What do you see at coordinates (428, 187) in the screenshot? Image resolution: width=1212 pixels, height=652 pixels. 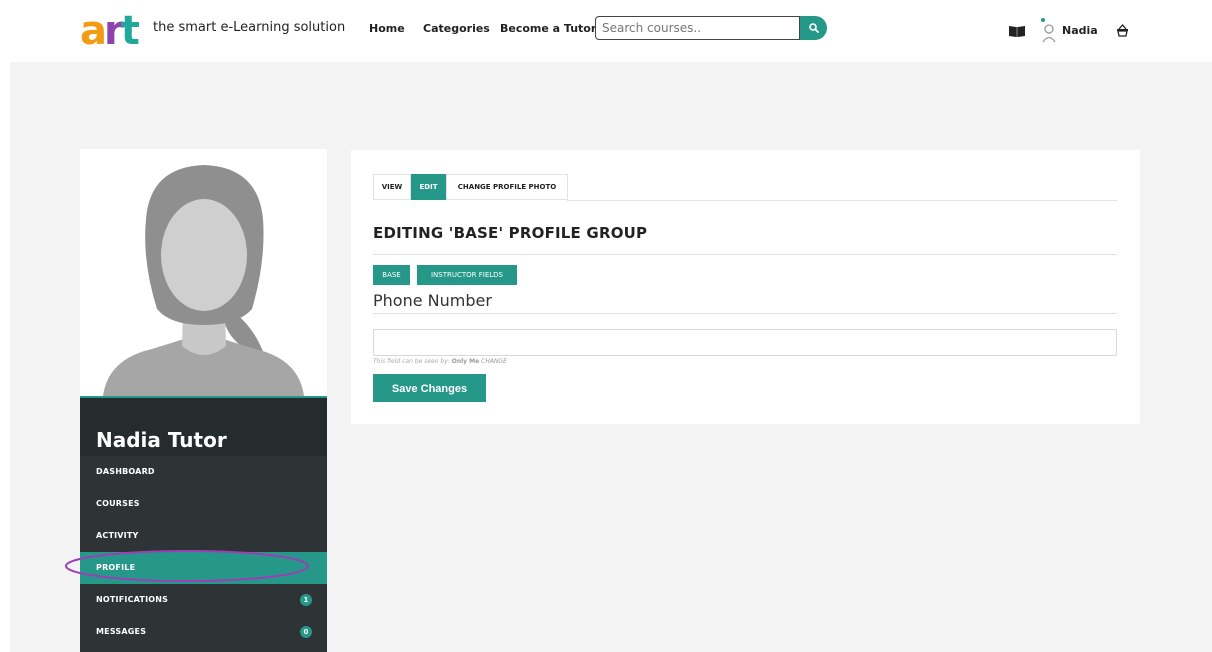 I see `tab-edit: EDIT` at bounding box center [428, 187].